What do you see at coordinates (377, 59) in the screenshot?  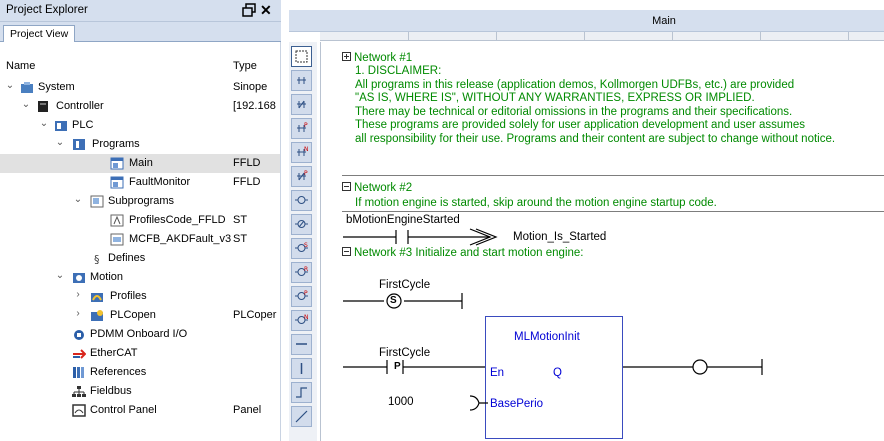 I see `network-1-header: Network #1` at bounding box center [377, 59].